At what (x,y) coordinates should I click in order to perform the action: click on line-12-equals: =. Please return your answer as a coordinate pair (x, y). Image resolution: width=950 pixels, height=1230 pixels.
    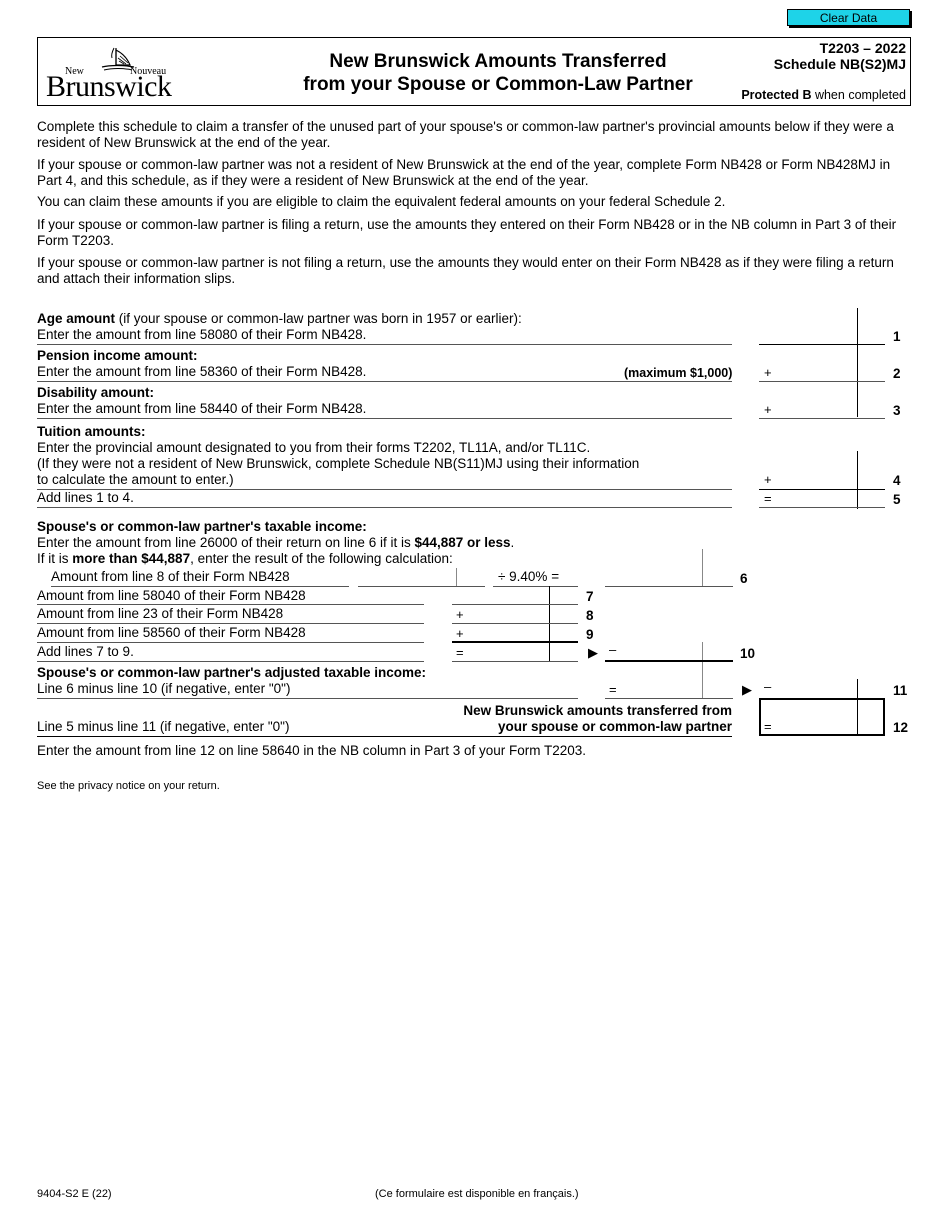
    Looking at the image, I should click on (768, 726).